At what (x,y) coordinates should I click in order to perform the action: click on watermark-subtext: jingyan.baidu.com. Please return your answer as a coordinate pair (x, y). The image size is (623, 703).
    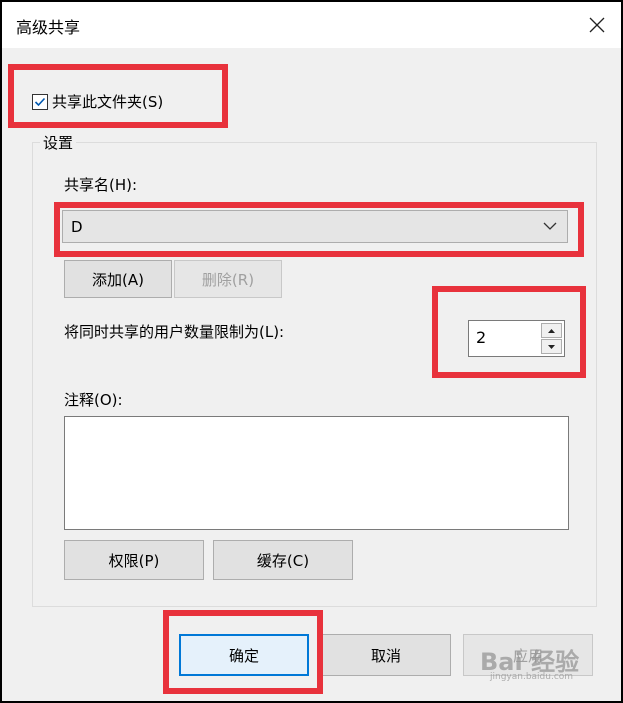
    Looking at the image, I should click on (532, 677).